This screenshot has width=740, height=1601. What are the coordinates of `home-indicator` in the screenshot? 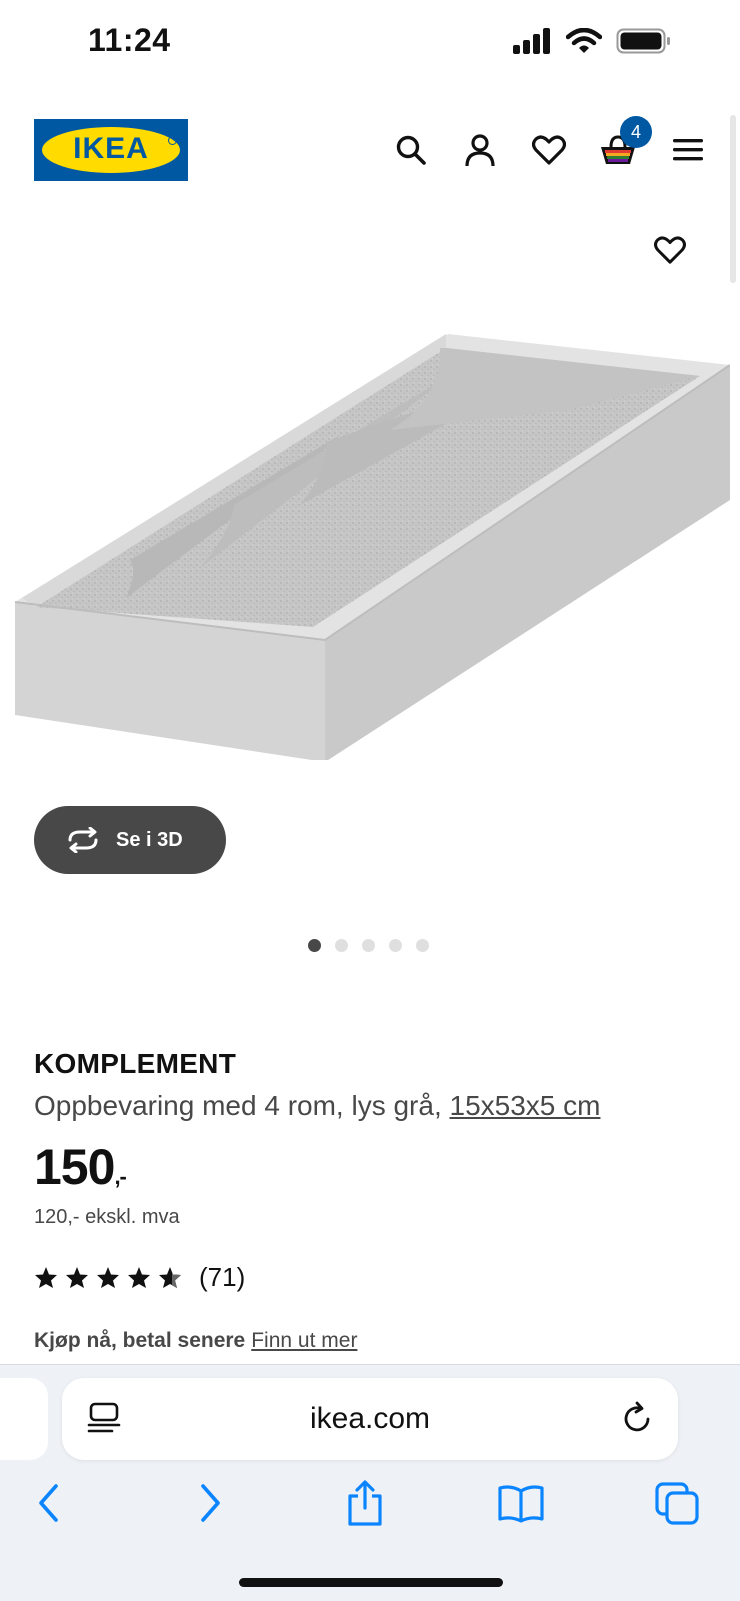 It's located at (371, 1582).